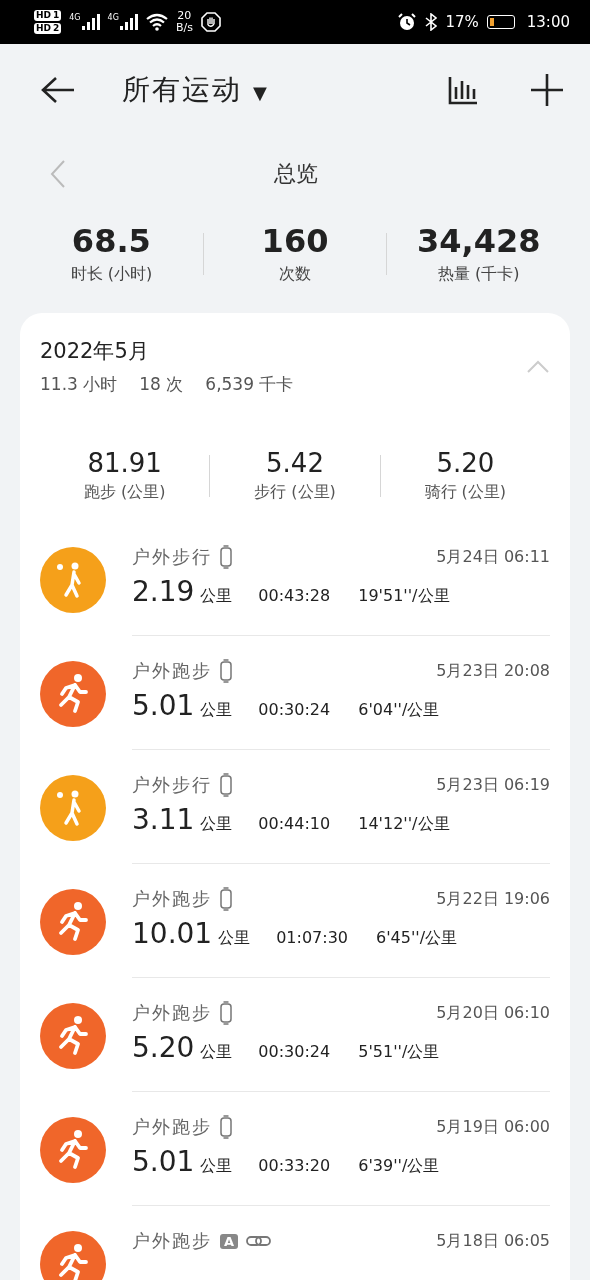 The width and height of the screenshot is (590, 1280). What do you see at coordinates (404, 824) in the screenshot?
I see `activity-pace: 14'12''/公里` at bounding box center [404, 824].